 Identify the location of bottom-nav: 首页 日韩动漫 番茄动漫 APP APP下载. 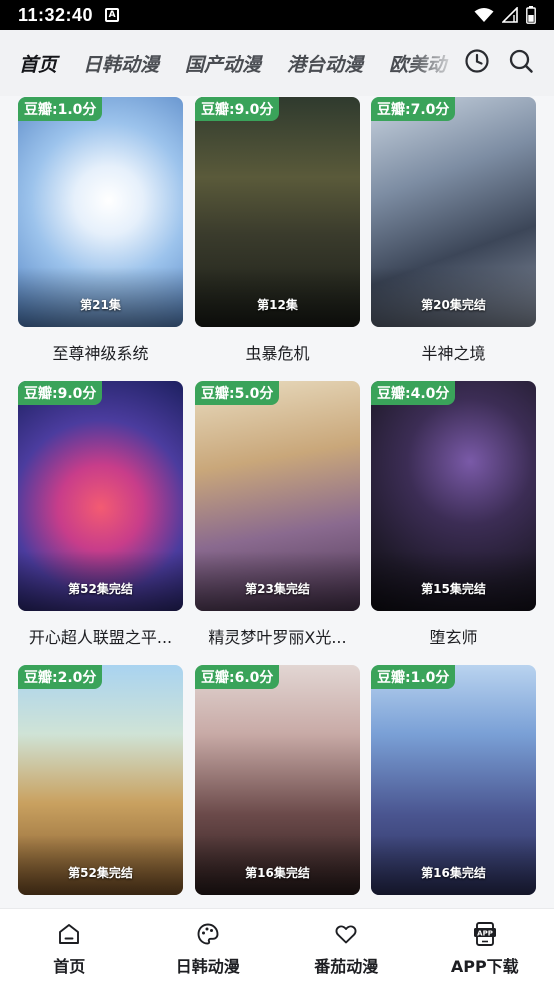
(277, 946).